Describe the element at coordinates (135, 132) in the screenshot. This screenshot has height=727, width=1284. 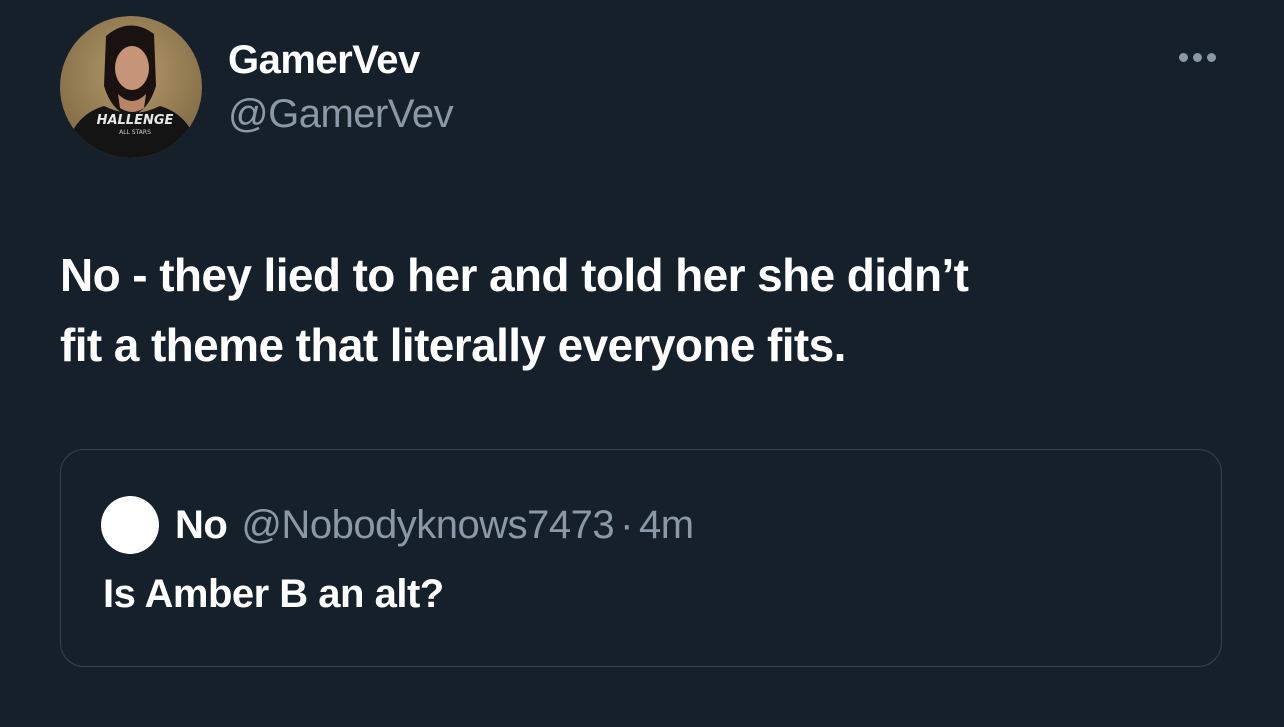
I see `avatar-shirt-subtext: ALL STARS` at that location.